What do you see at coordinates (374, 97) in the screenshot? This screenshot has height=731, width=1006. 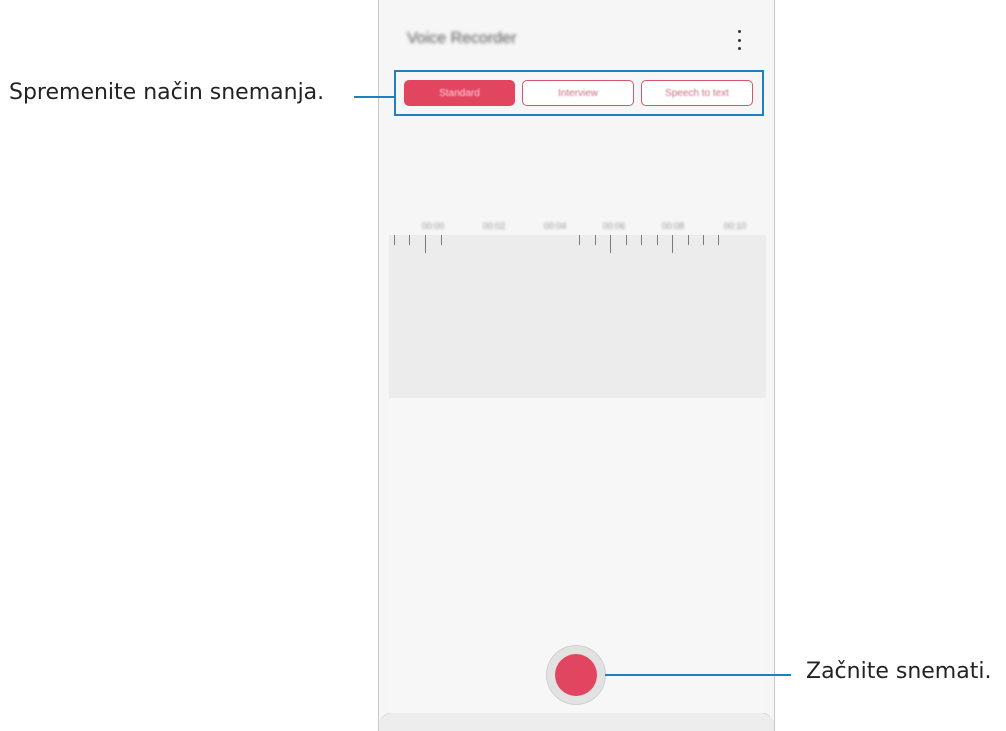 I see `mode-callout-line` at bounding box center [374, 97].